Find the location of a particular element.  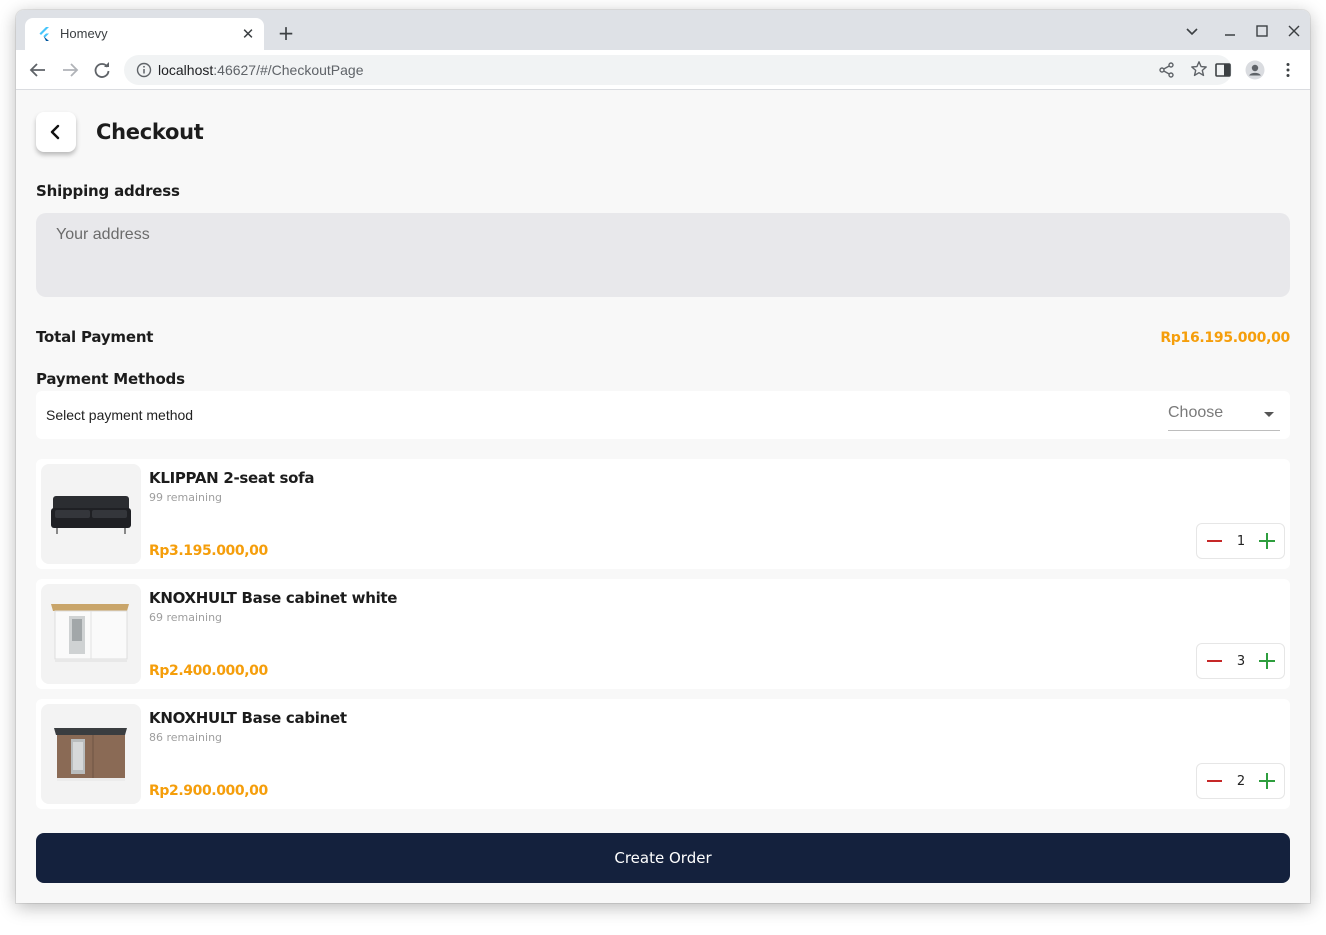

tab-strip: Homevy ✕ + is located at coordinates (663, 30).